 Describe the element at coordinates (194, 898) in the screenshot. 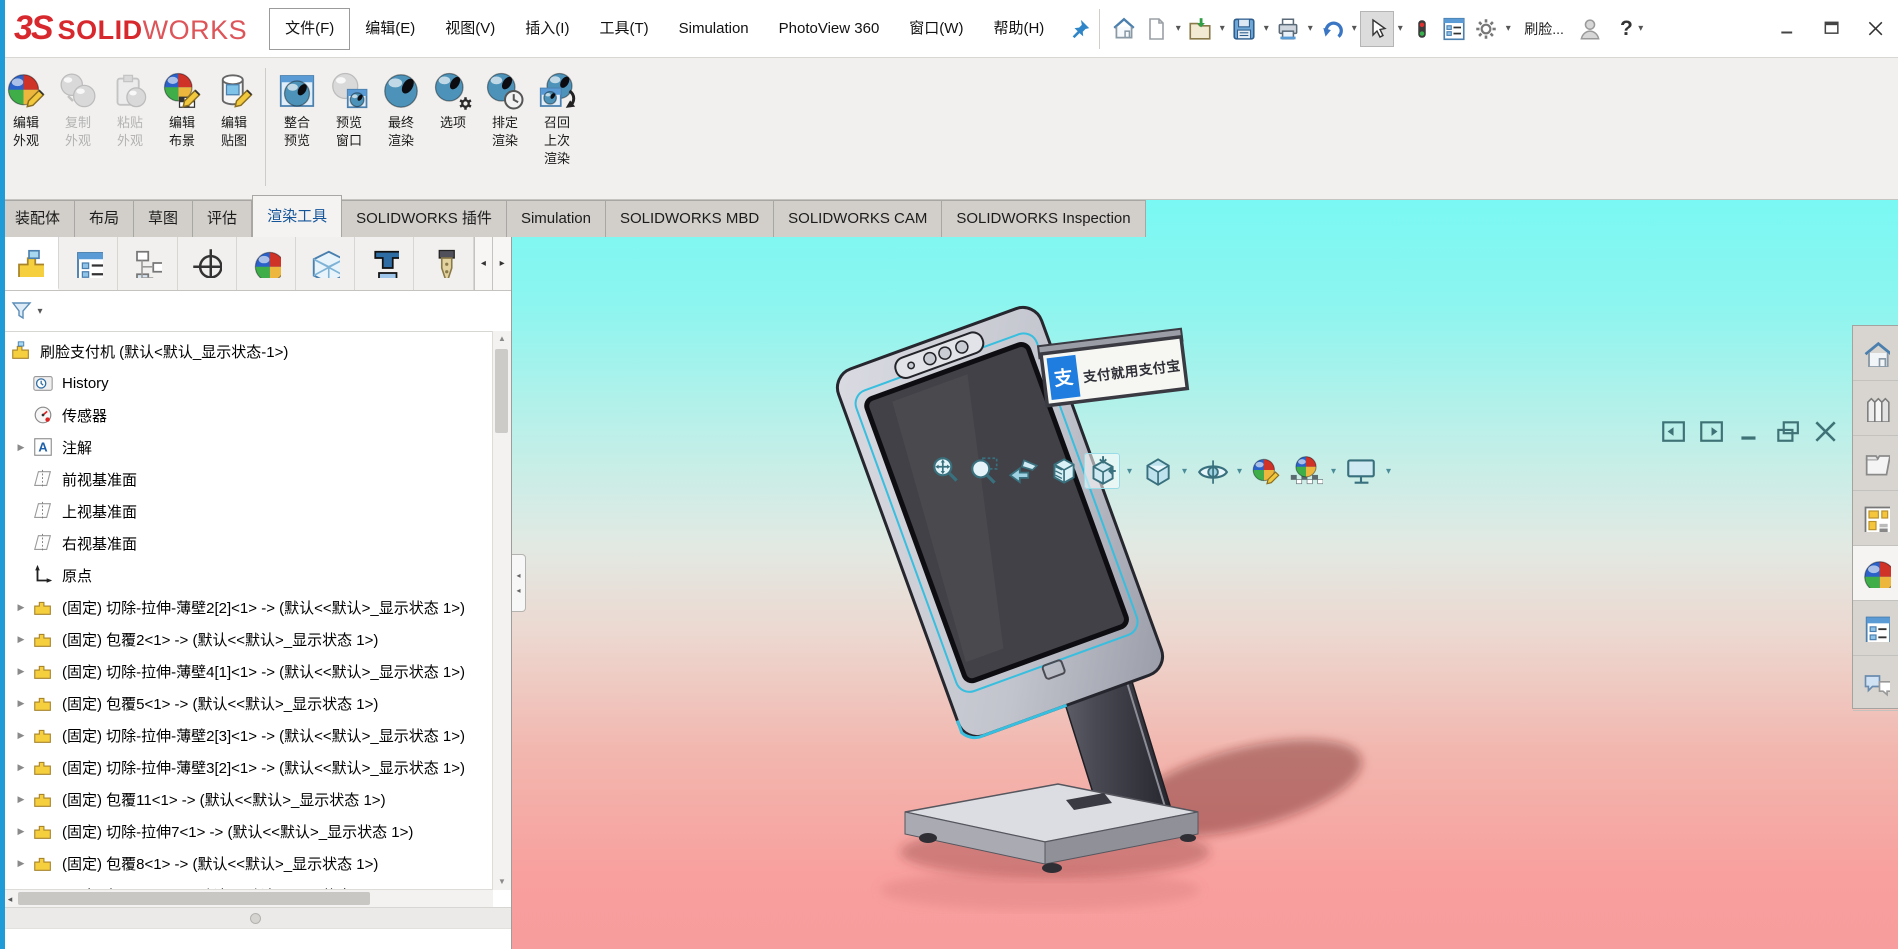

I see `horizontal-scroll-thumb` at that location.